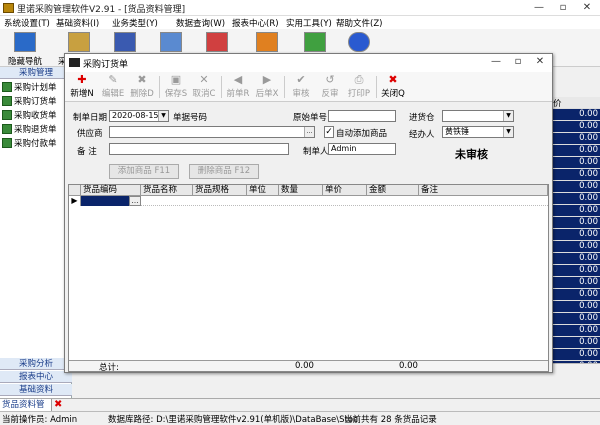  What do you see at coordinates (422, 135) in the screenshot?
I see `handler-label: 经办人` at bounding box center [422, 135].